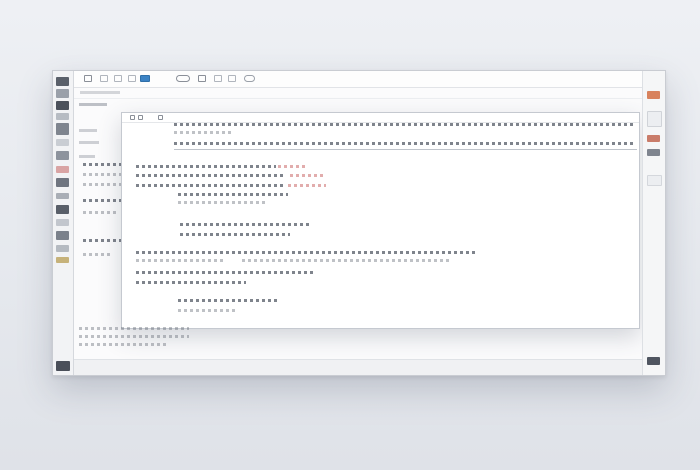  I want to click on note-icon, so click(654, 119).